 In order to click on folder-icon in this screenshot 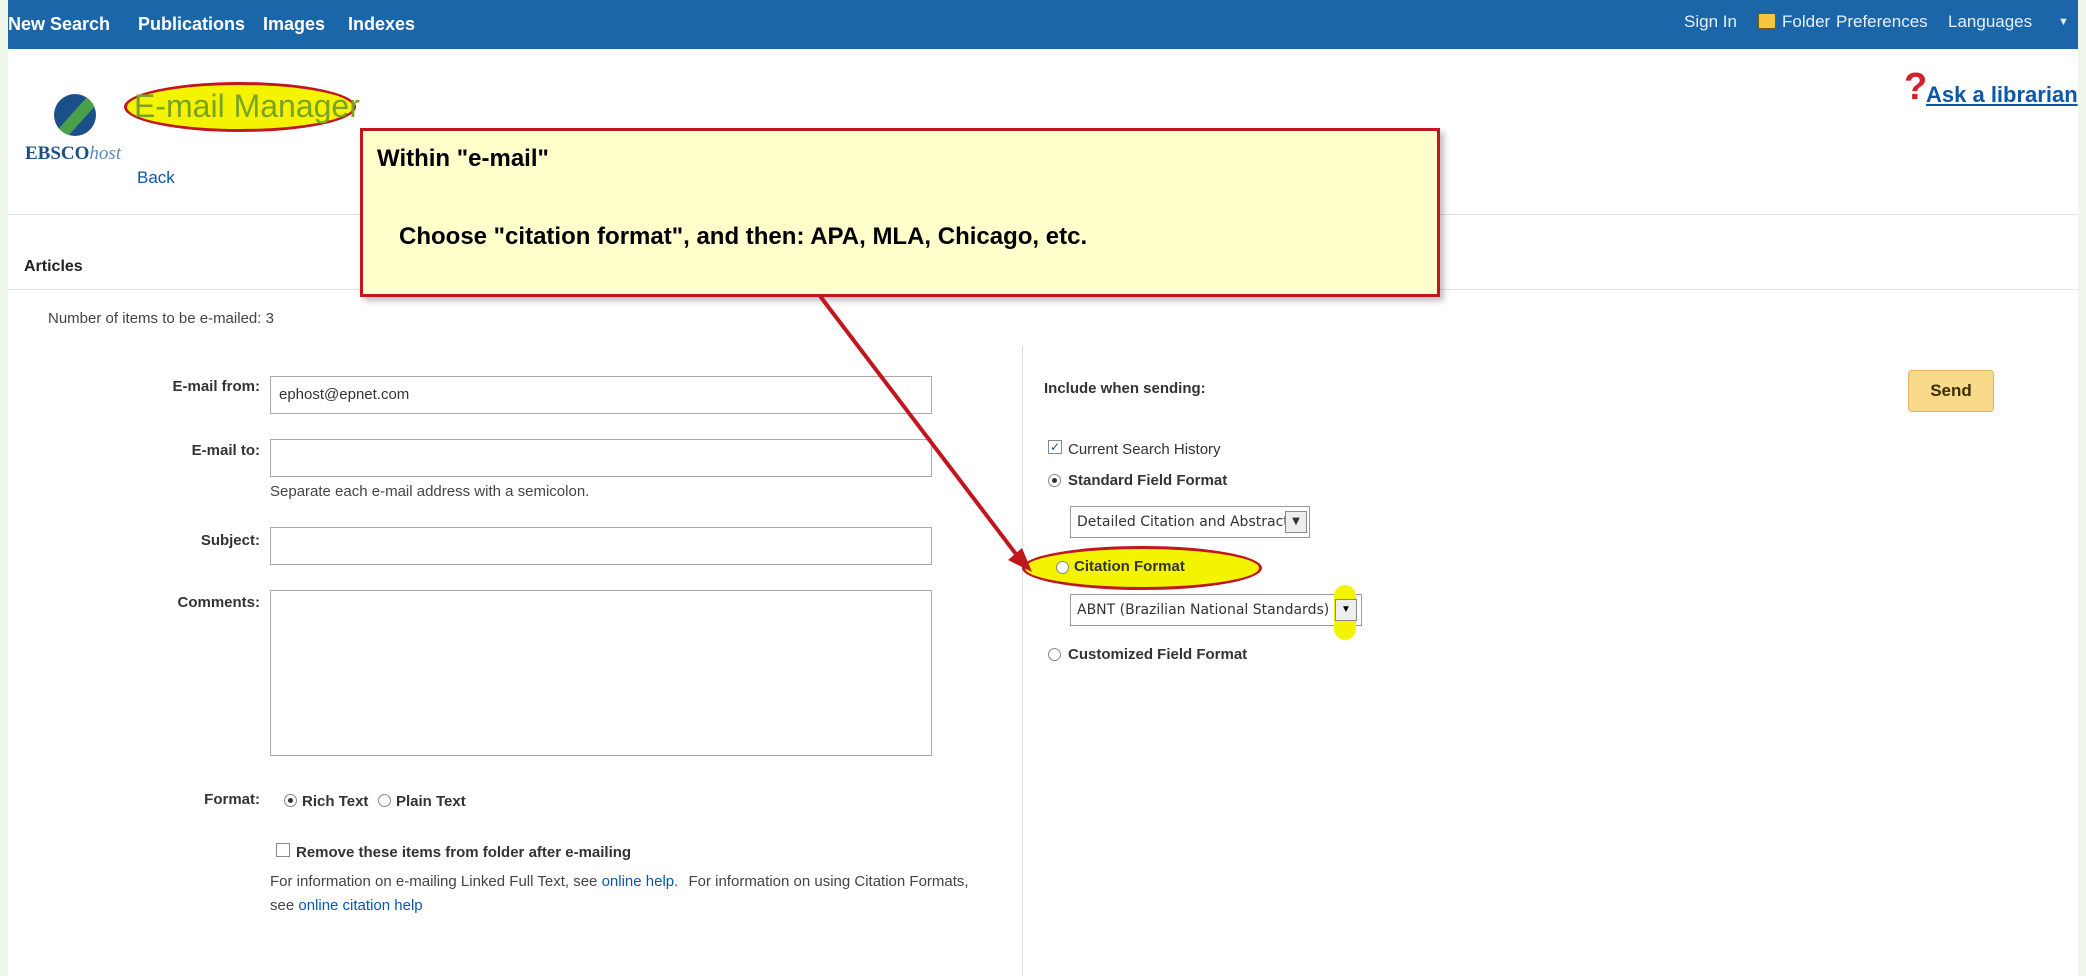, I will do `click(1767, 21)`.